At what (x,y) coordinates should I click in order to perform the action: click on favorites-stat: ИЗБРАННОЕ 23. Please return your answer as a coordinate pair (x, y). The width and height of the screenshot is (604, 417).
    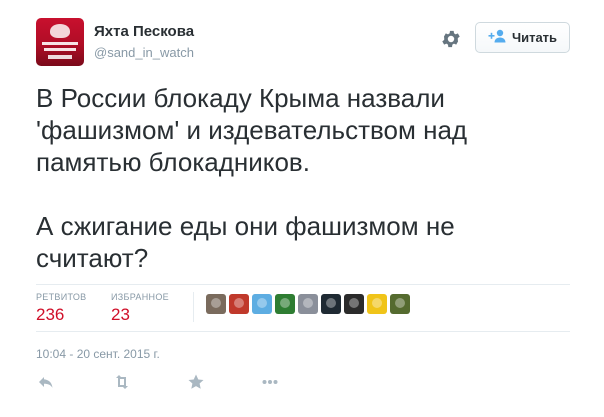
    Looking at the image, I should click on (140, 308).